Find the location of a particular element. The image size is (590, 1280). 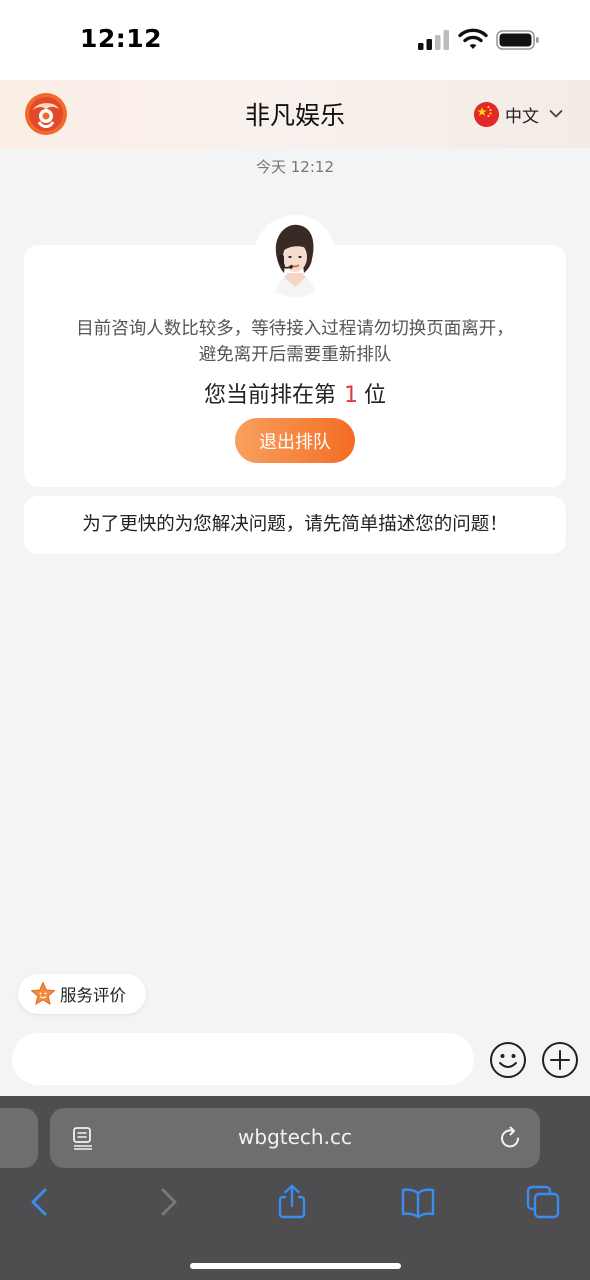

language-selector: 中文 is located at coordinates (518, 114).